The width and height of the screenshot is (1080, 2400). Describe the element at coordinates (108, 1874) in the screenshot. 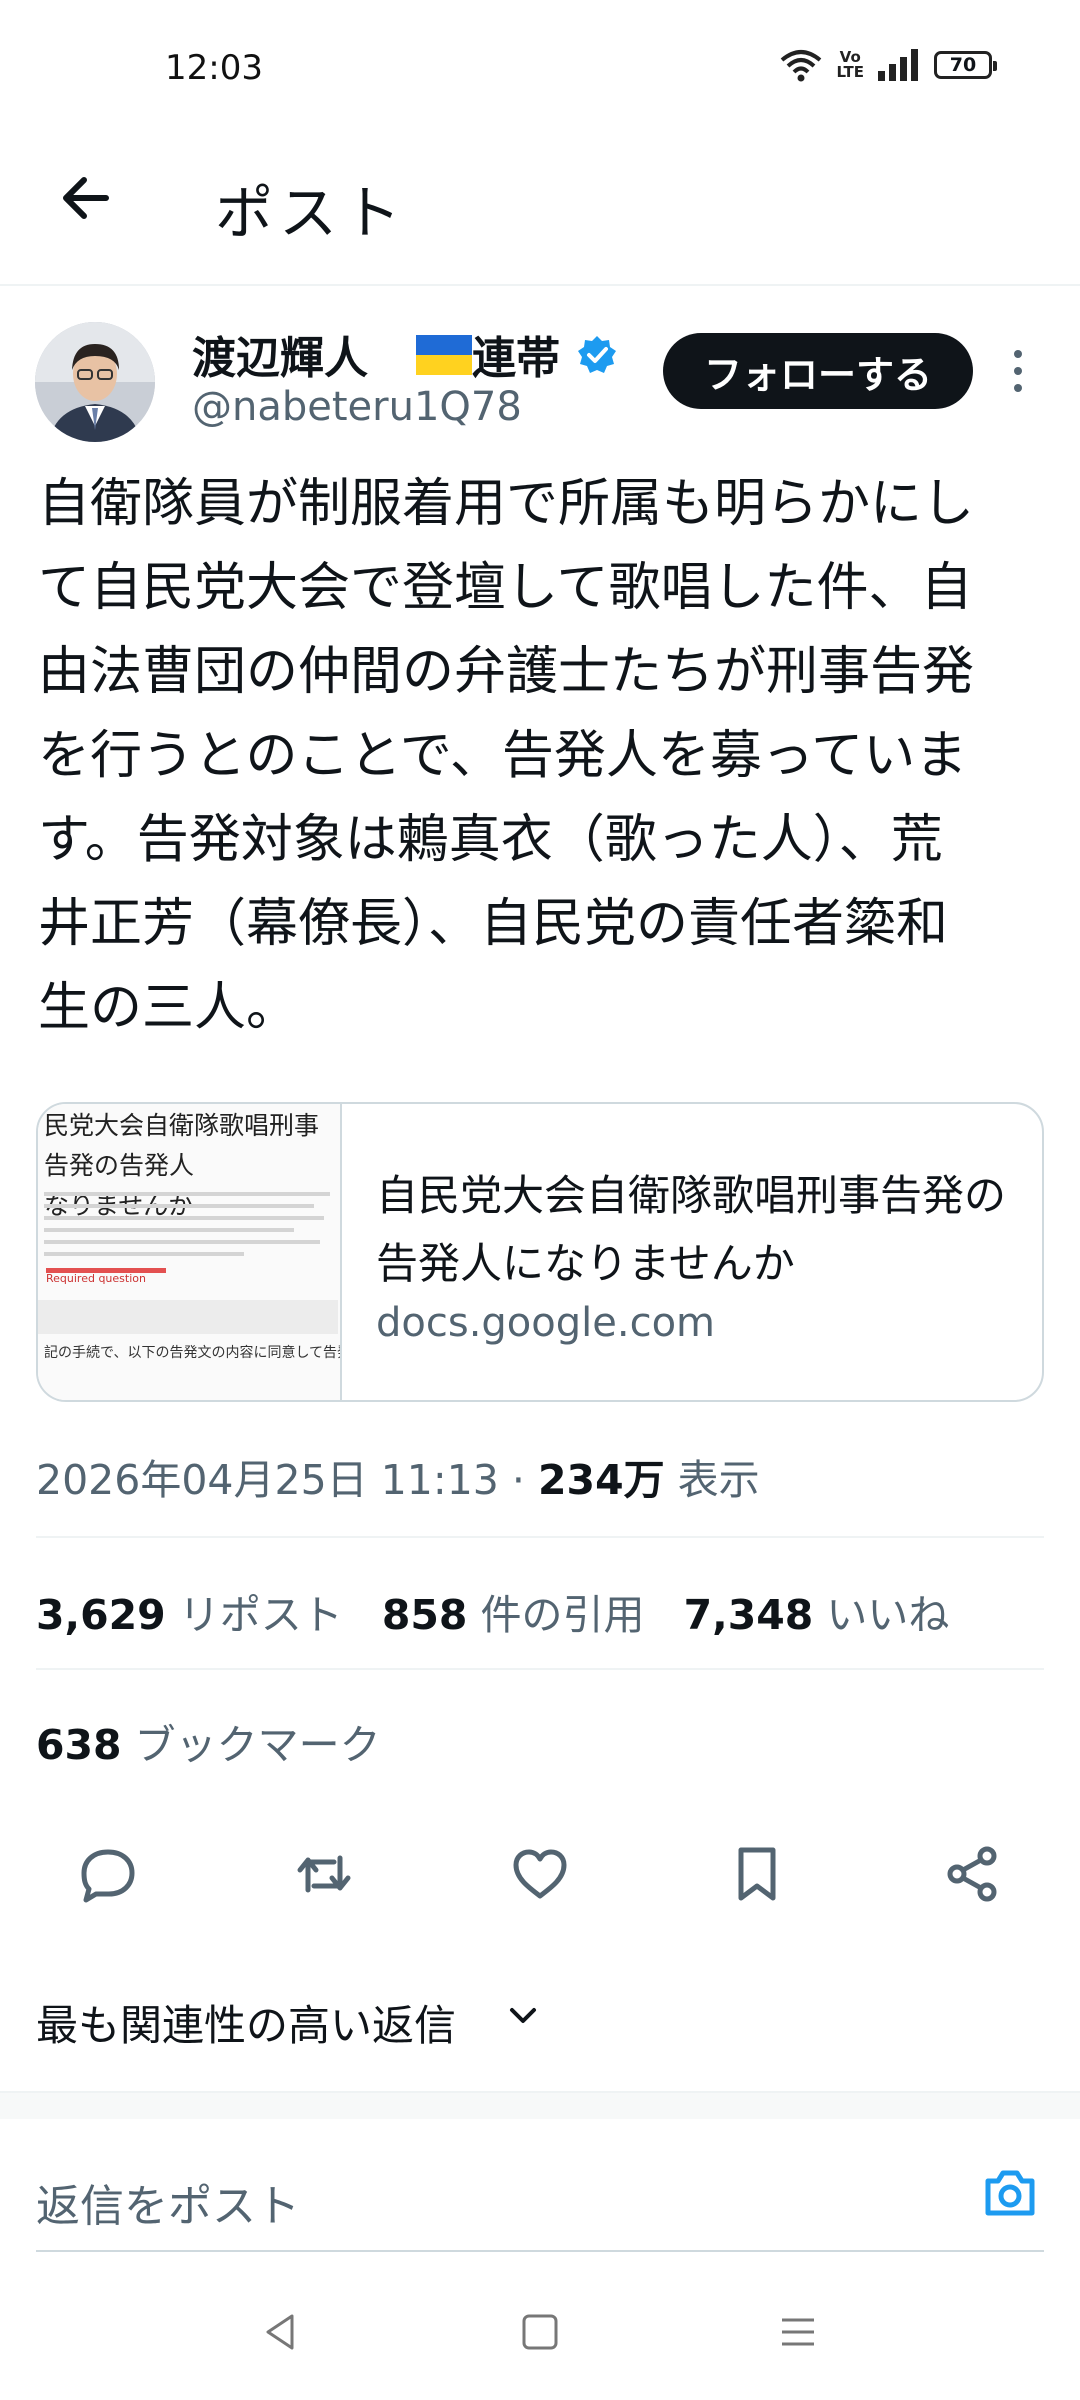

I see `reply-icon` at that location.